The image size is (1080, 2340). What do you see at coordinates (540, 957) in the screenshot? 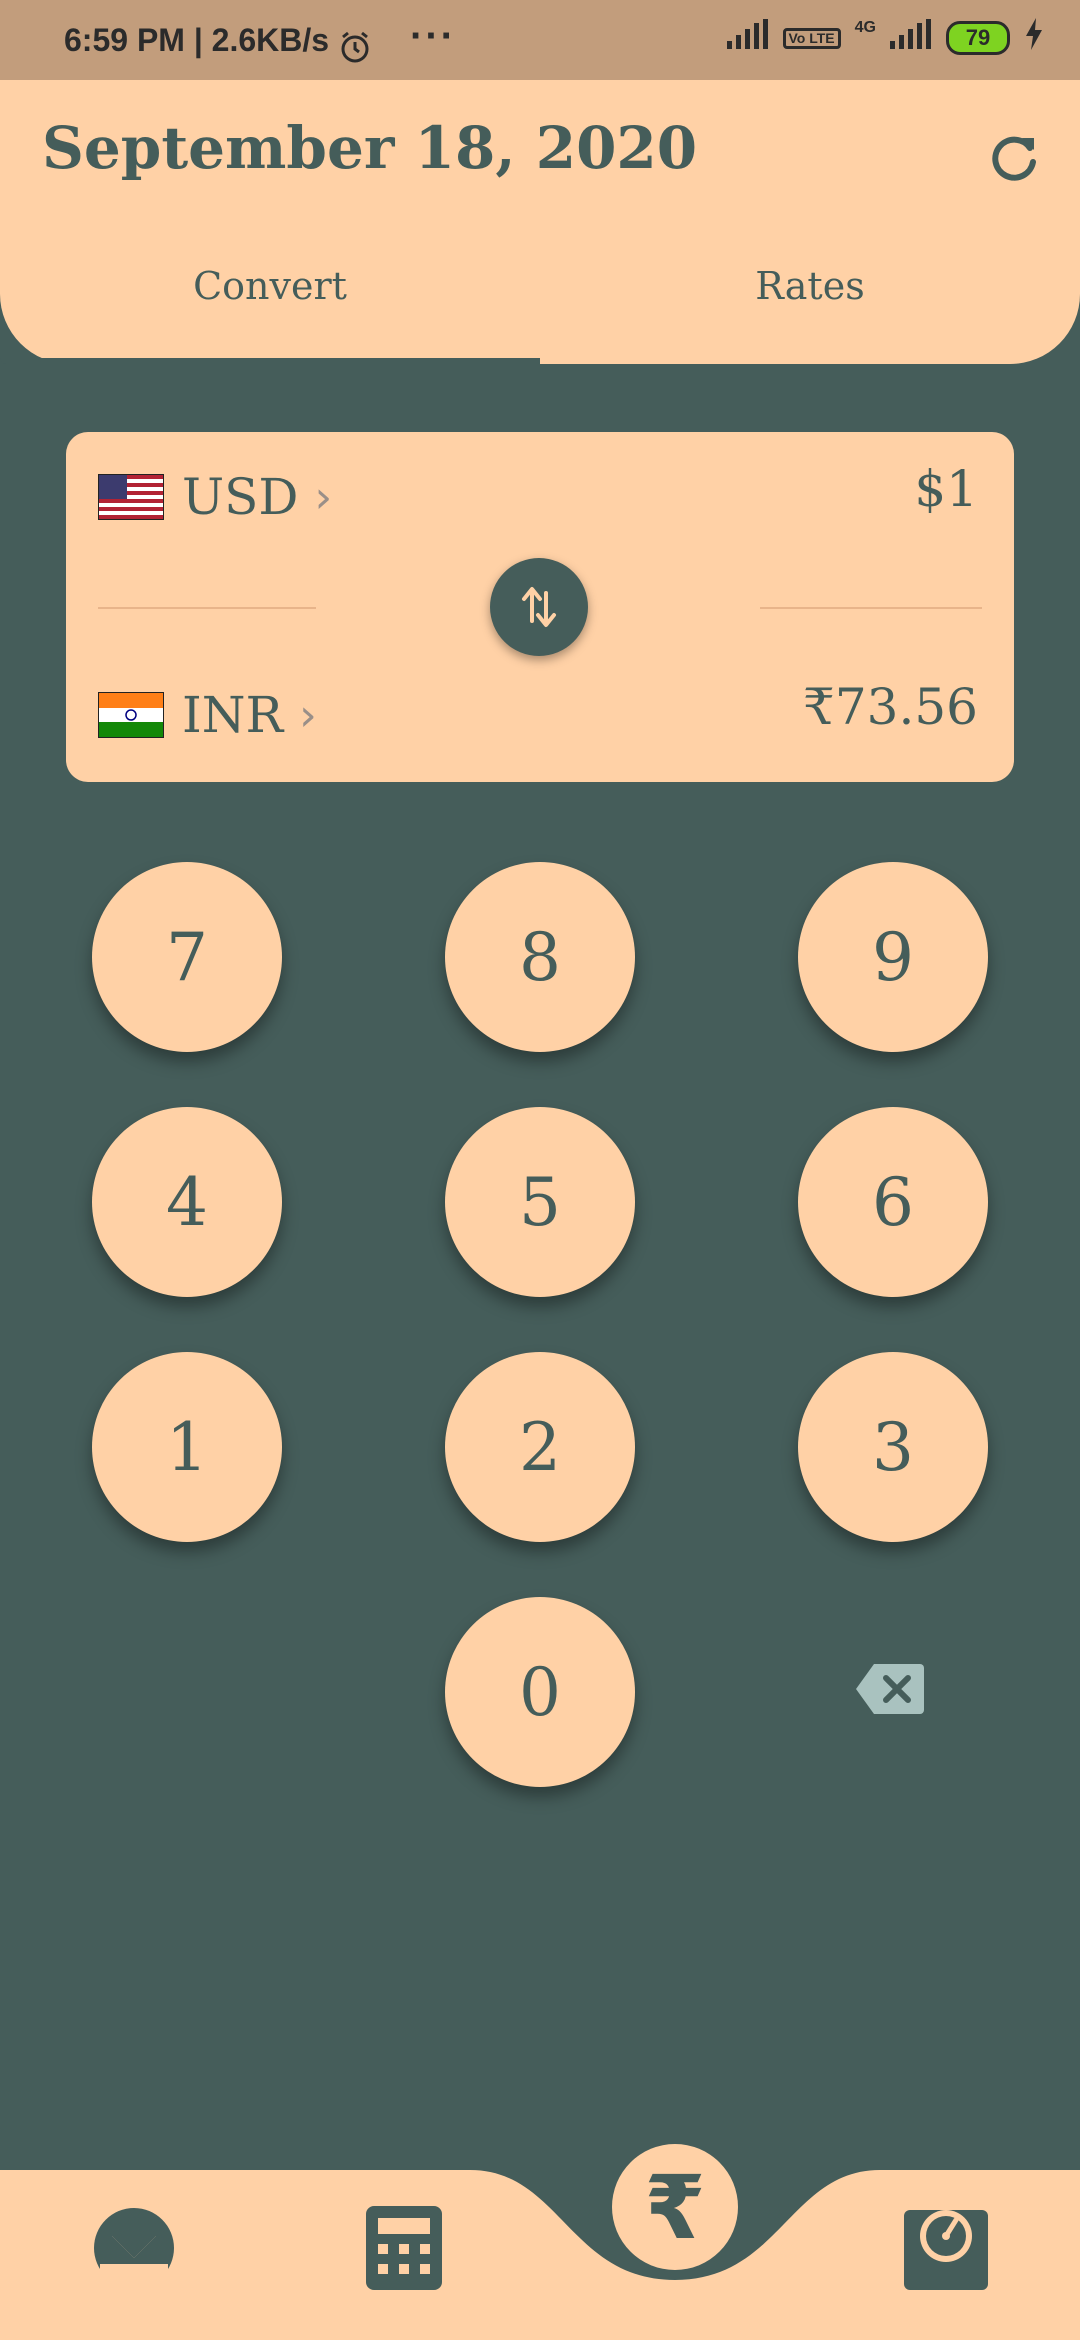
I see `key-8: 8` at bounding box center [540, 957].